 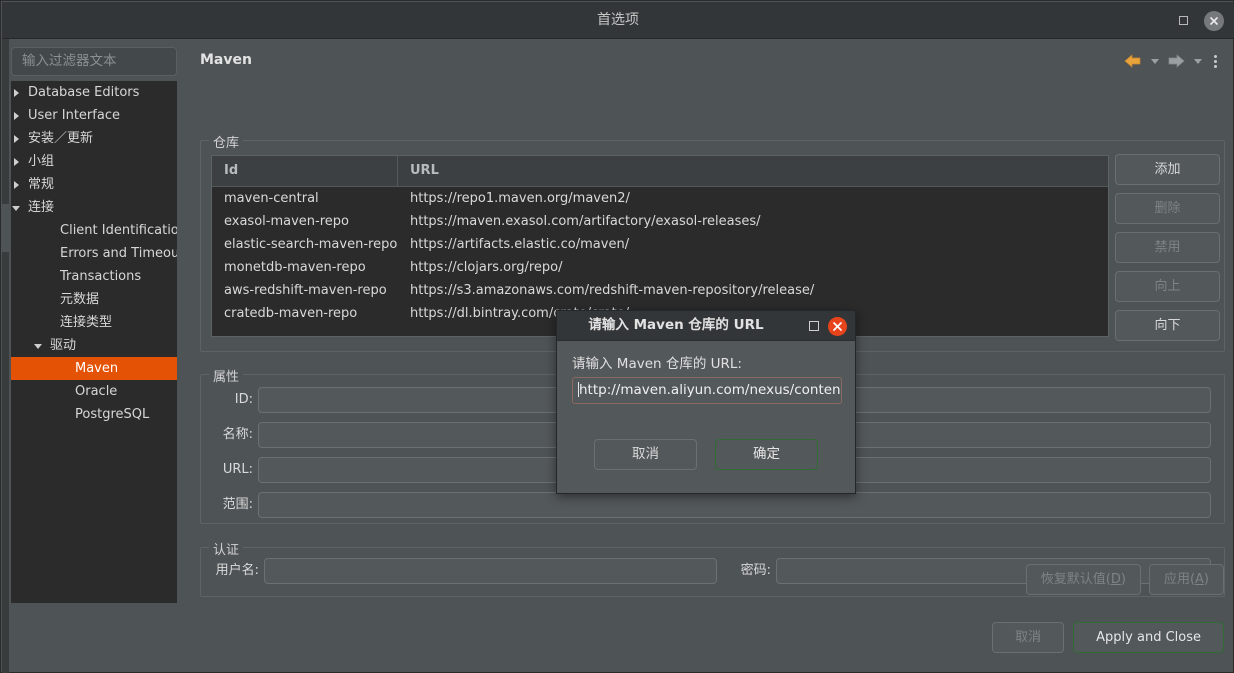 What do you see at coordinates (1215, 61) in the screenshot?
I see `kebab-menu-icon` at bounding box center [1215, 61].